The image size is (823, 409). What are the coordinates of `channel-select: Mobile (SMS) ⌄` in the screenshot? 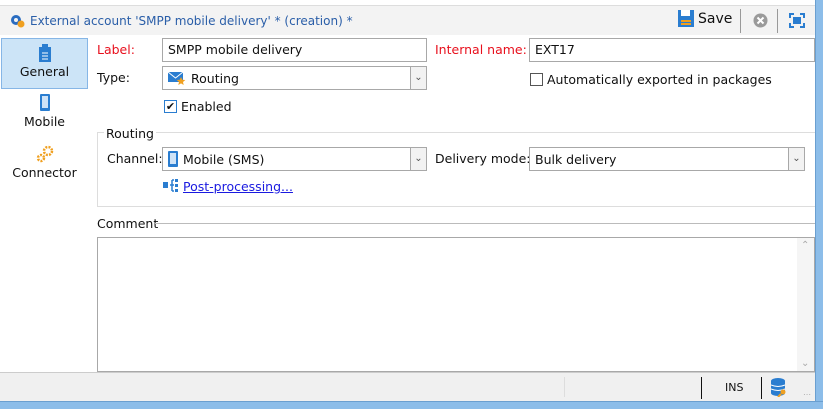 It's located at (294, 159).